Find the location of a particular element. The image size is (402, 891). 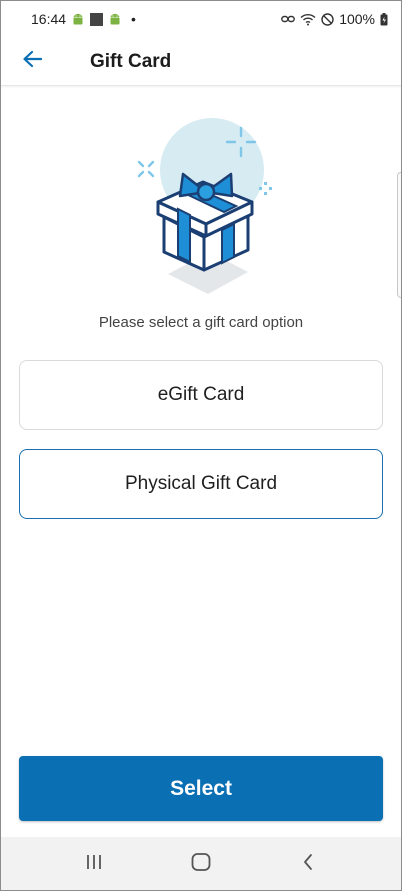

battery-charging-icon is located at coordinates (384, 19).